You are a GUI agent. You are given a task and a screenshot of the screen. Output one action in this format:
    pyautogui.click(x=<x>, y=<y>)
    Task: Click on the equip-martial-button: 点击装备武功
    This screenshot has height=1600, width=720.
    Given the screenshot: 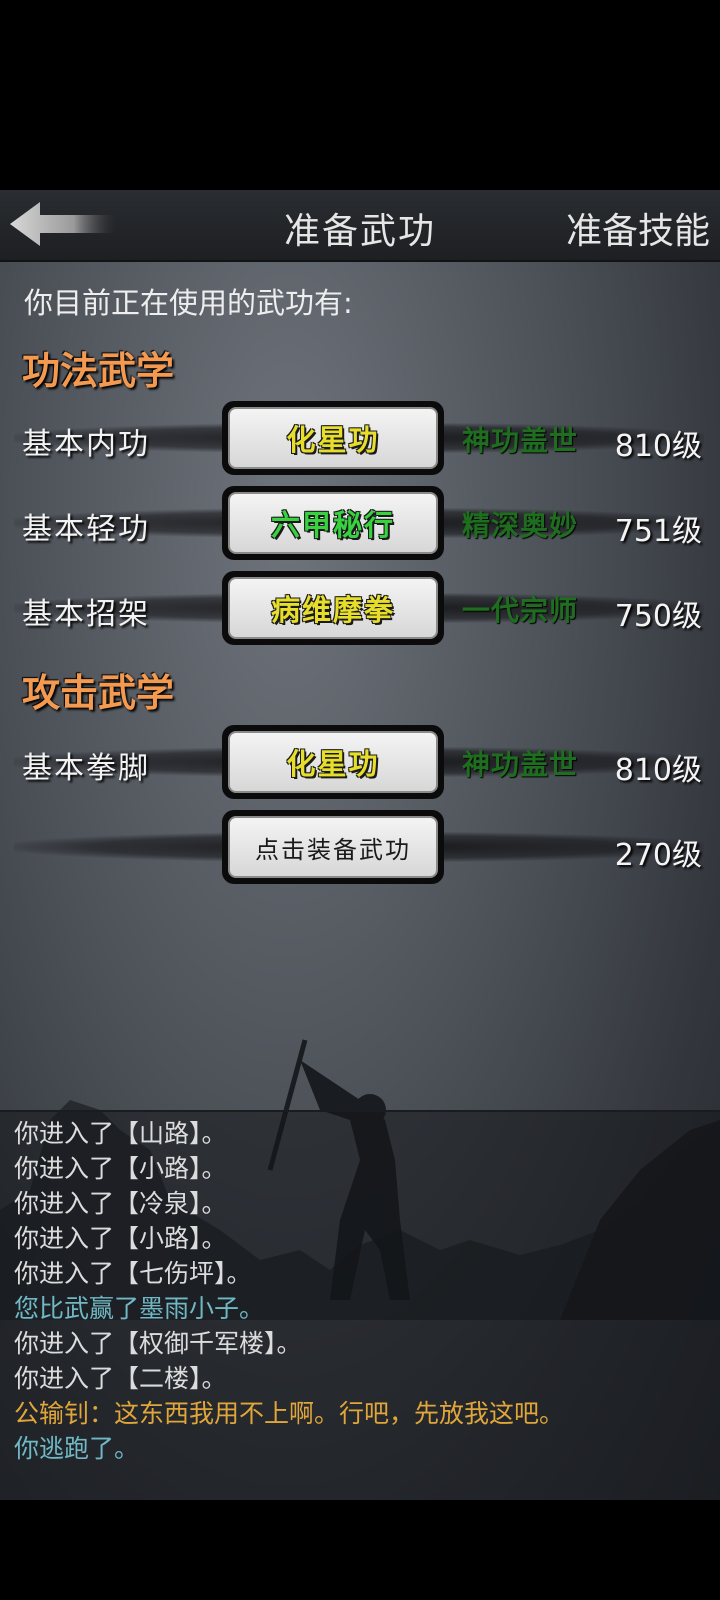 What is the action you would take?
    pyautogui.click(x=333, y=847)
    